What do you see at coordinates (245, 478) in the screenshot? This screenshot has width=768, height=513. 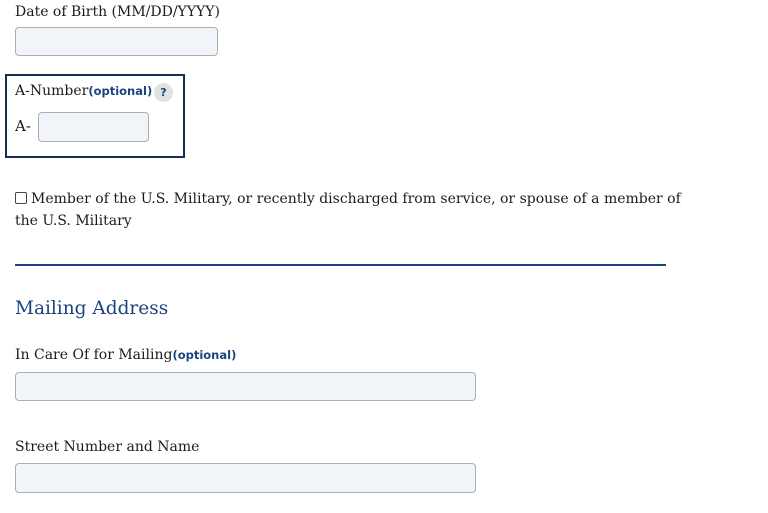 I see `street-input` at bounding box center [245, 478].